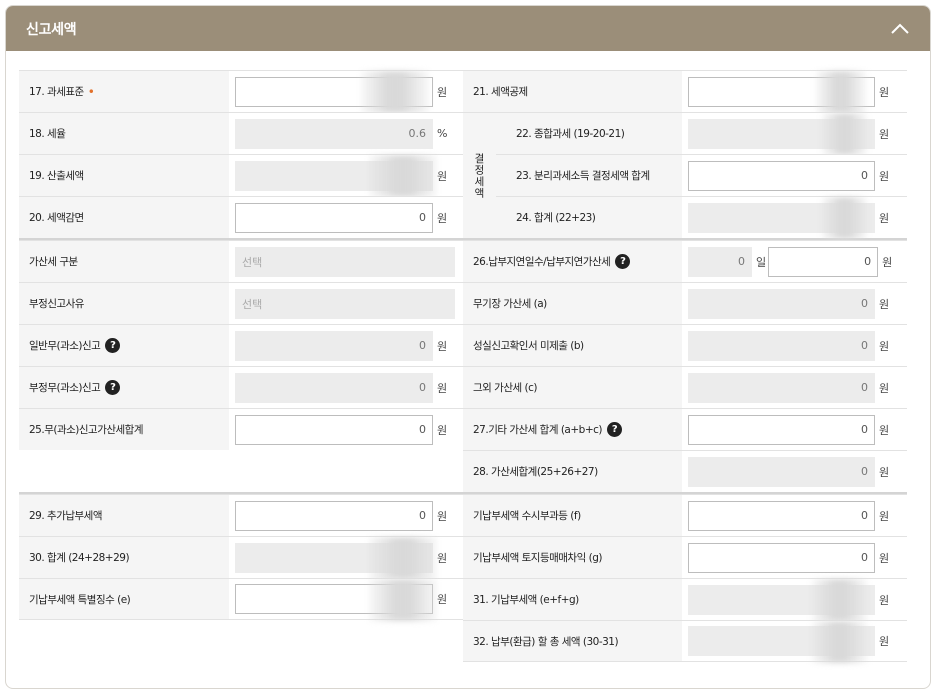  I want to click on collapse-button, so click(900, 29).